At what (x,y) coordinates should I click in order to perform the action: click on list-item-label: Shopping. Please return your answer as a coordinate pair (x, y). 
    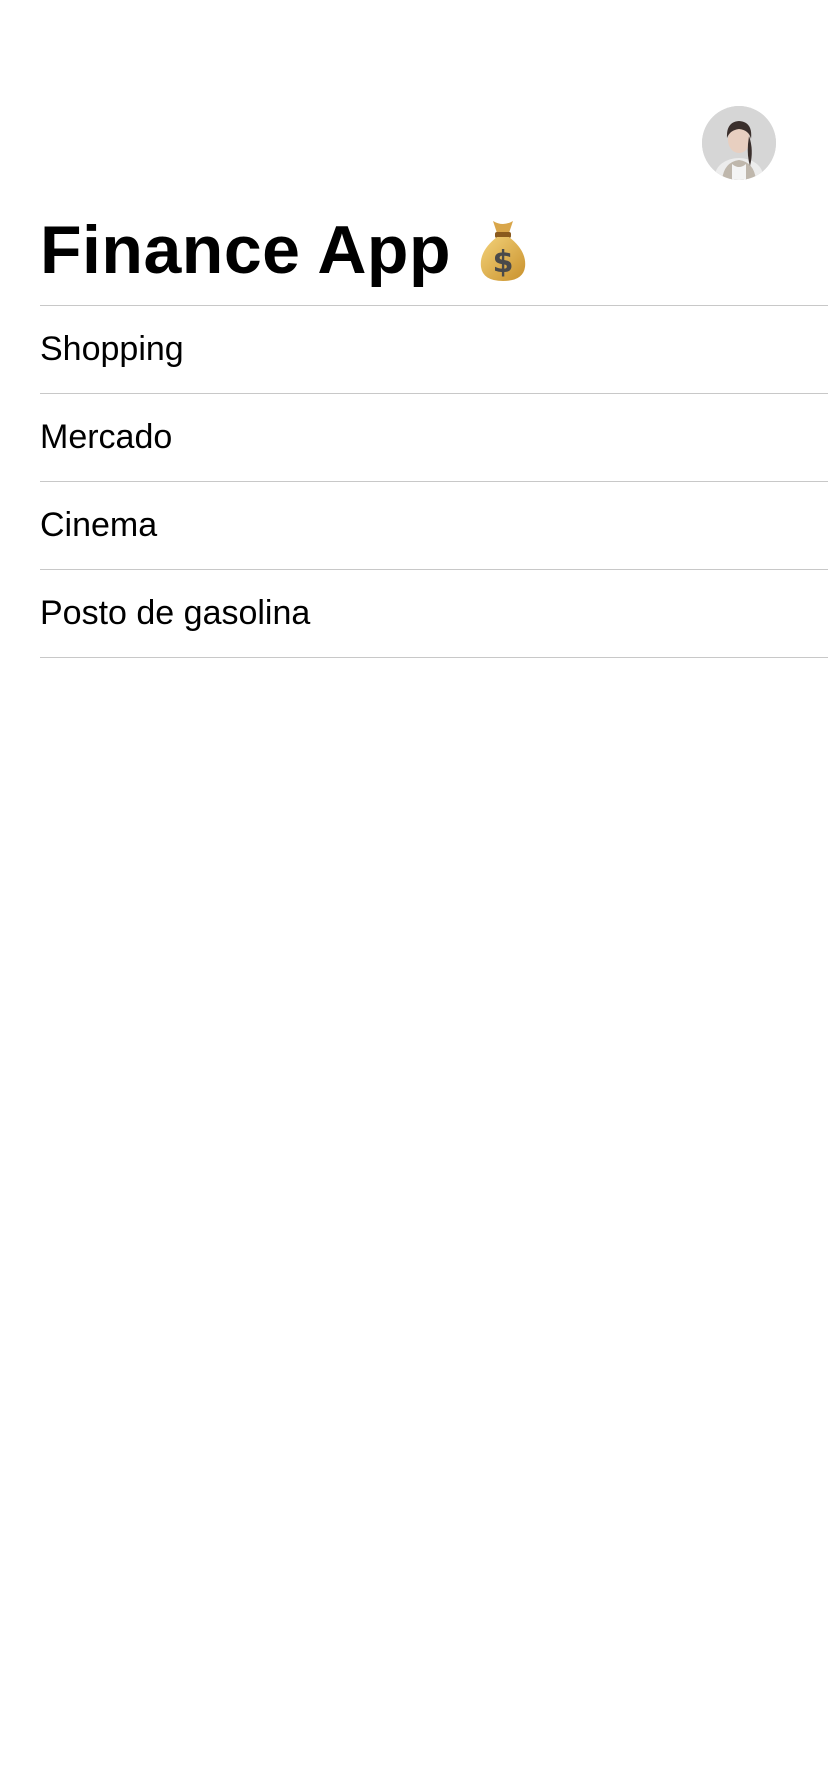
    Looking at the image, I should click on (112, 349).